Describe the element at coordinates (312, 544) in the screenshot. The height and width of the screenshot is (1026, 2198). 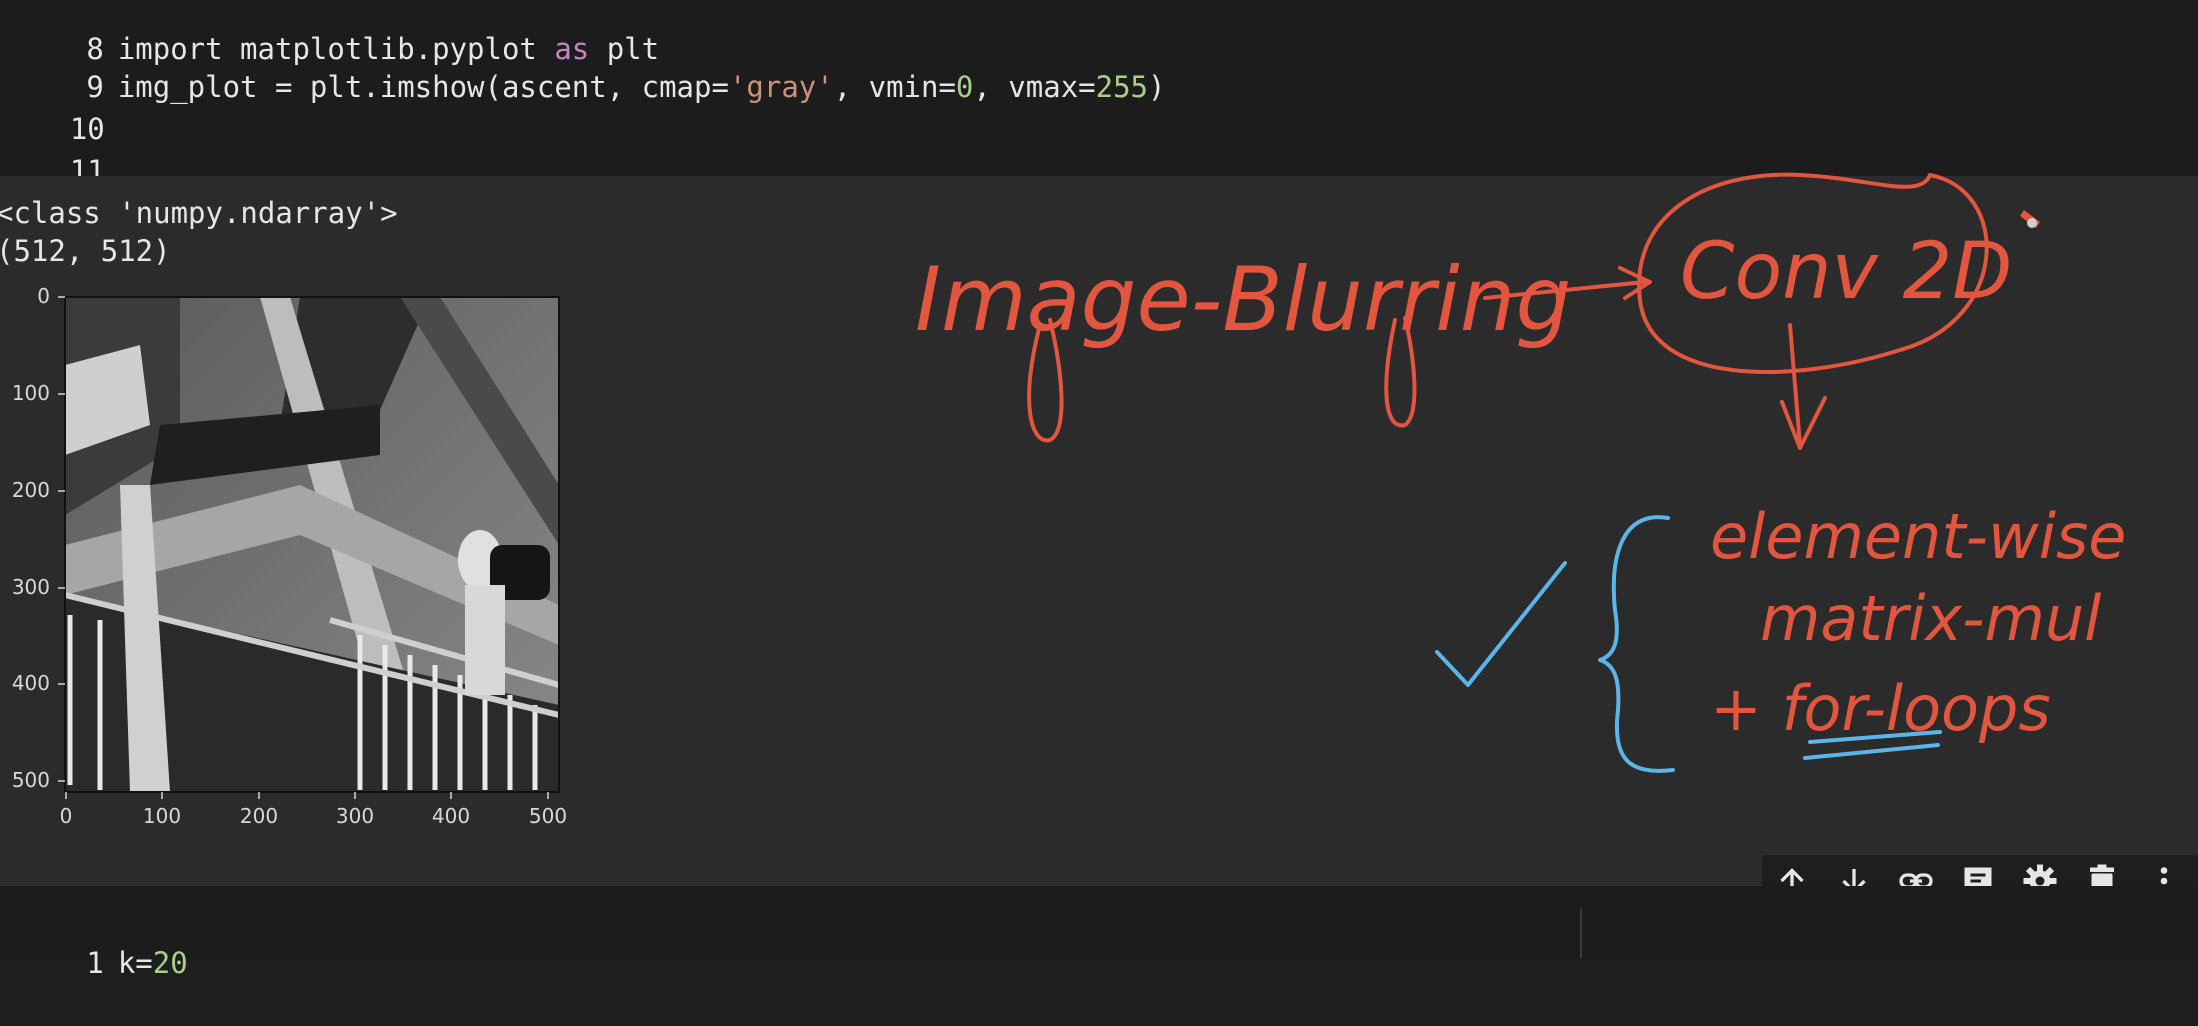
I see `grayscale-staircase-image` at that location.